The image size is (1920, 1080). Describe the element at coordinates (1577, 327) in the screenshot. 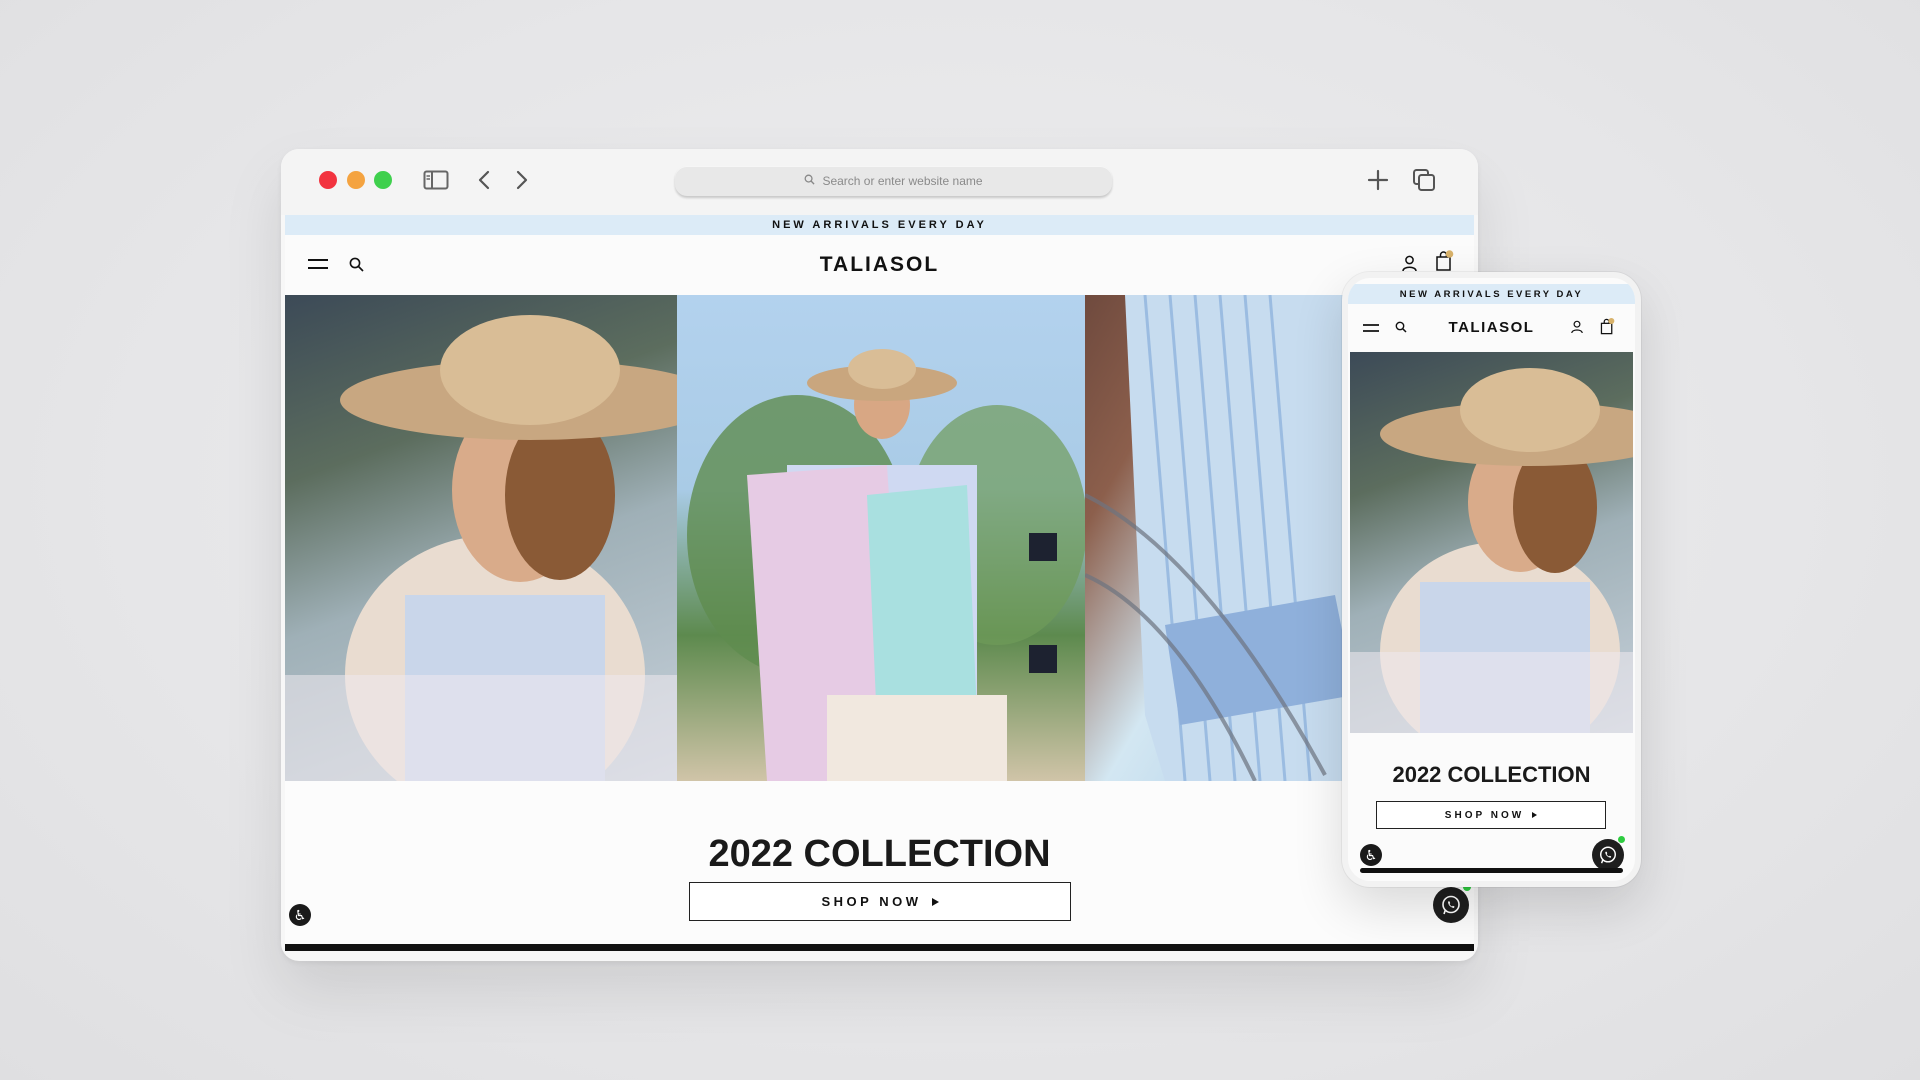

I see `mobile-account-icon` at that location.